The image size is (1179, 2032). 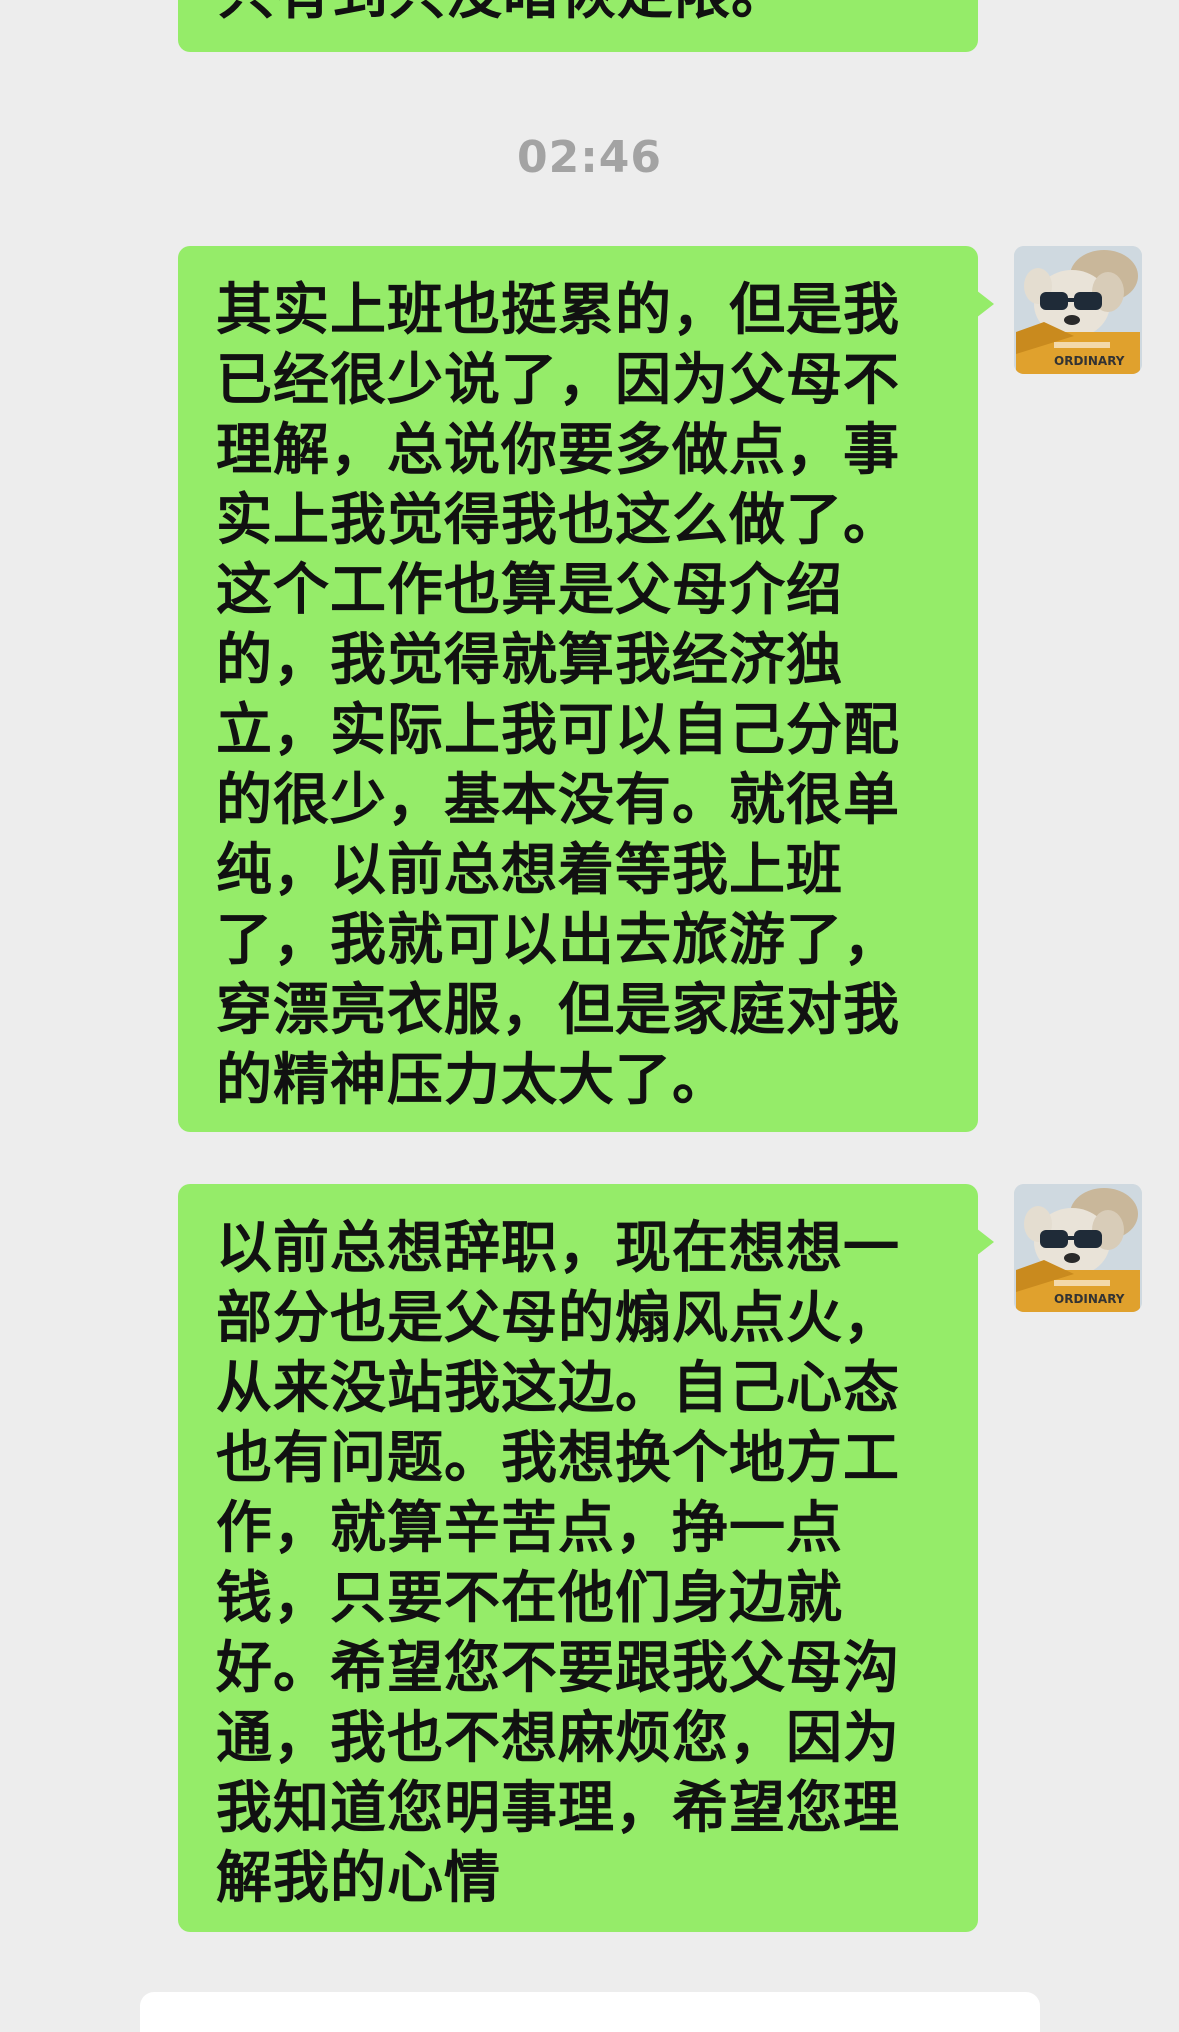 I want to click on previous-message-text: 只有到只没暗恢定限。, so click(x=503, y=15).